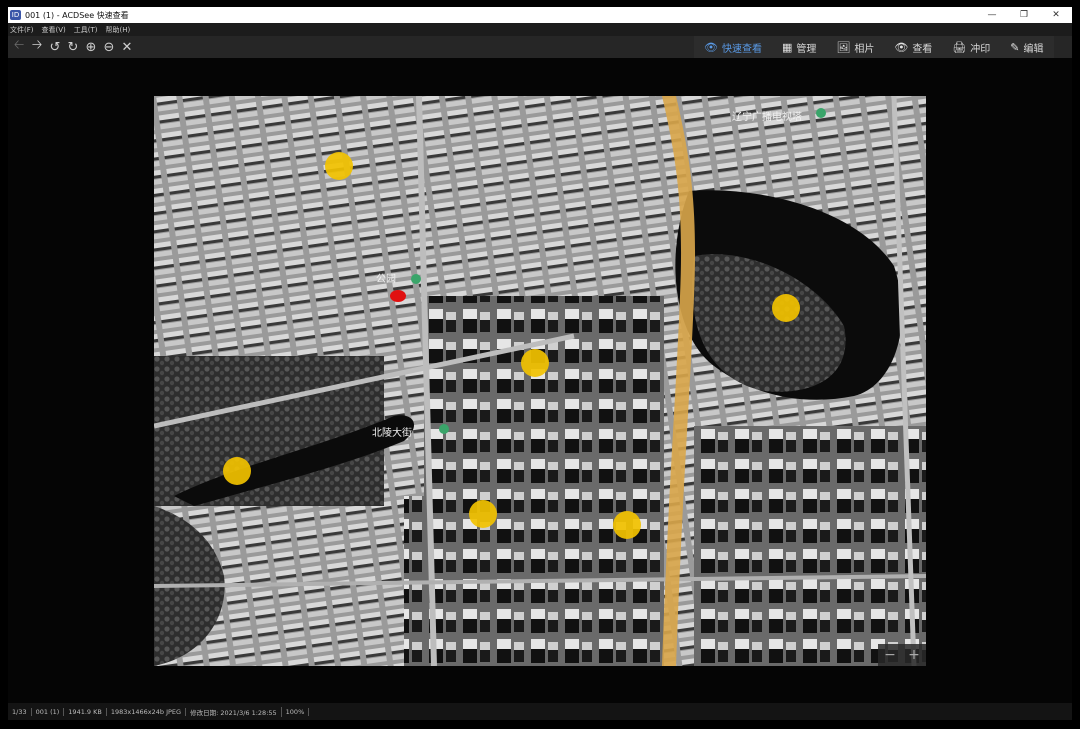 This screenshot has width=1080, height=729. What do you see at coordinates (234, 711) in the screenshot?
I see `status-modified: 修改日期: 2021/3/6 1:28:55` at bounding box center [234, 711].